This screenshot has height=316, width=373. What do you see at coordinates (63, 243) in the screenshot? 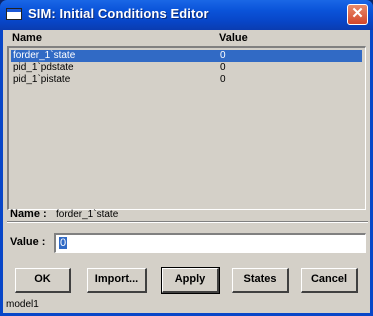
I see `value-input-text: 0` at bounding box center [63, 243].